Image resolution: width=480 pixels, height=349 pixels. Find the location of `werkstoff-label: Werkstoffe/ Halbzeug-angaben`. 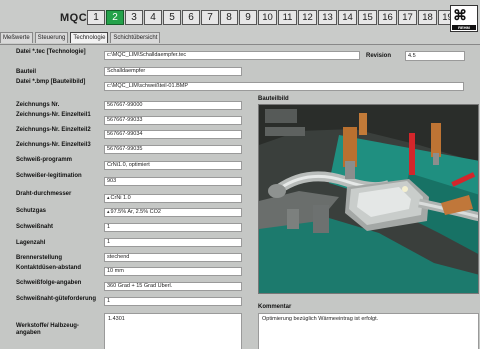

werkstoff-label: Werkstoffe/ Halbzeug-angaben is located at coordinates (47, 329).